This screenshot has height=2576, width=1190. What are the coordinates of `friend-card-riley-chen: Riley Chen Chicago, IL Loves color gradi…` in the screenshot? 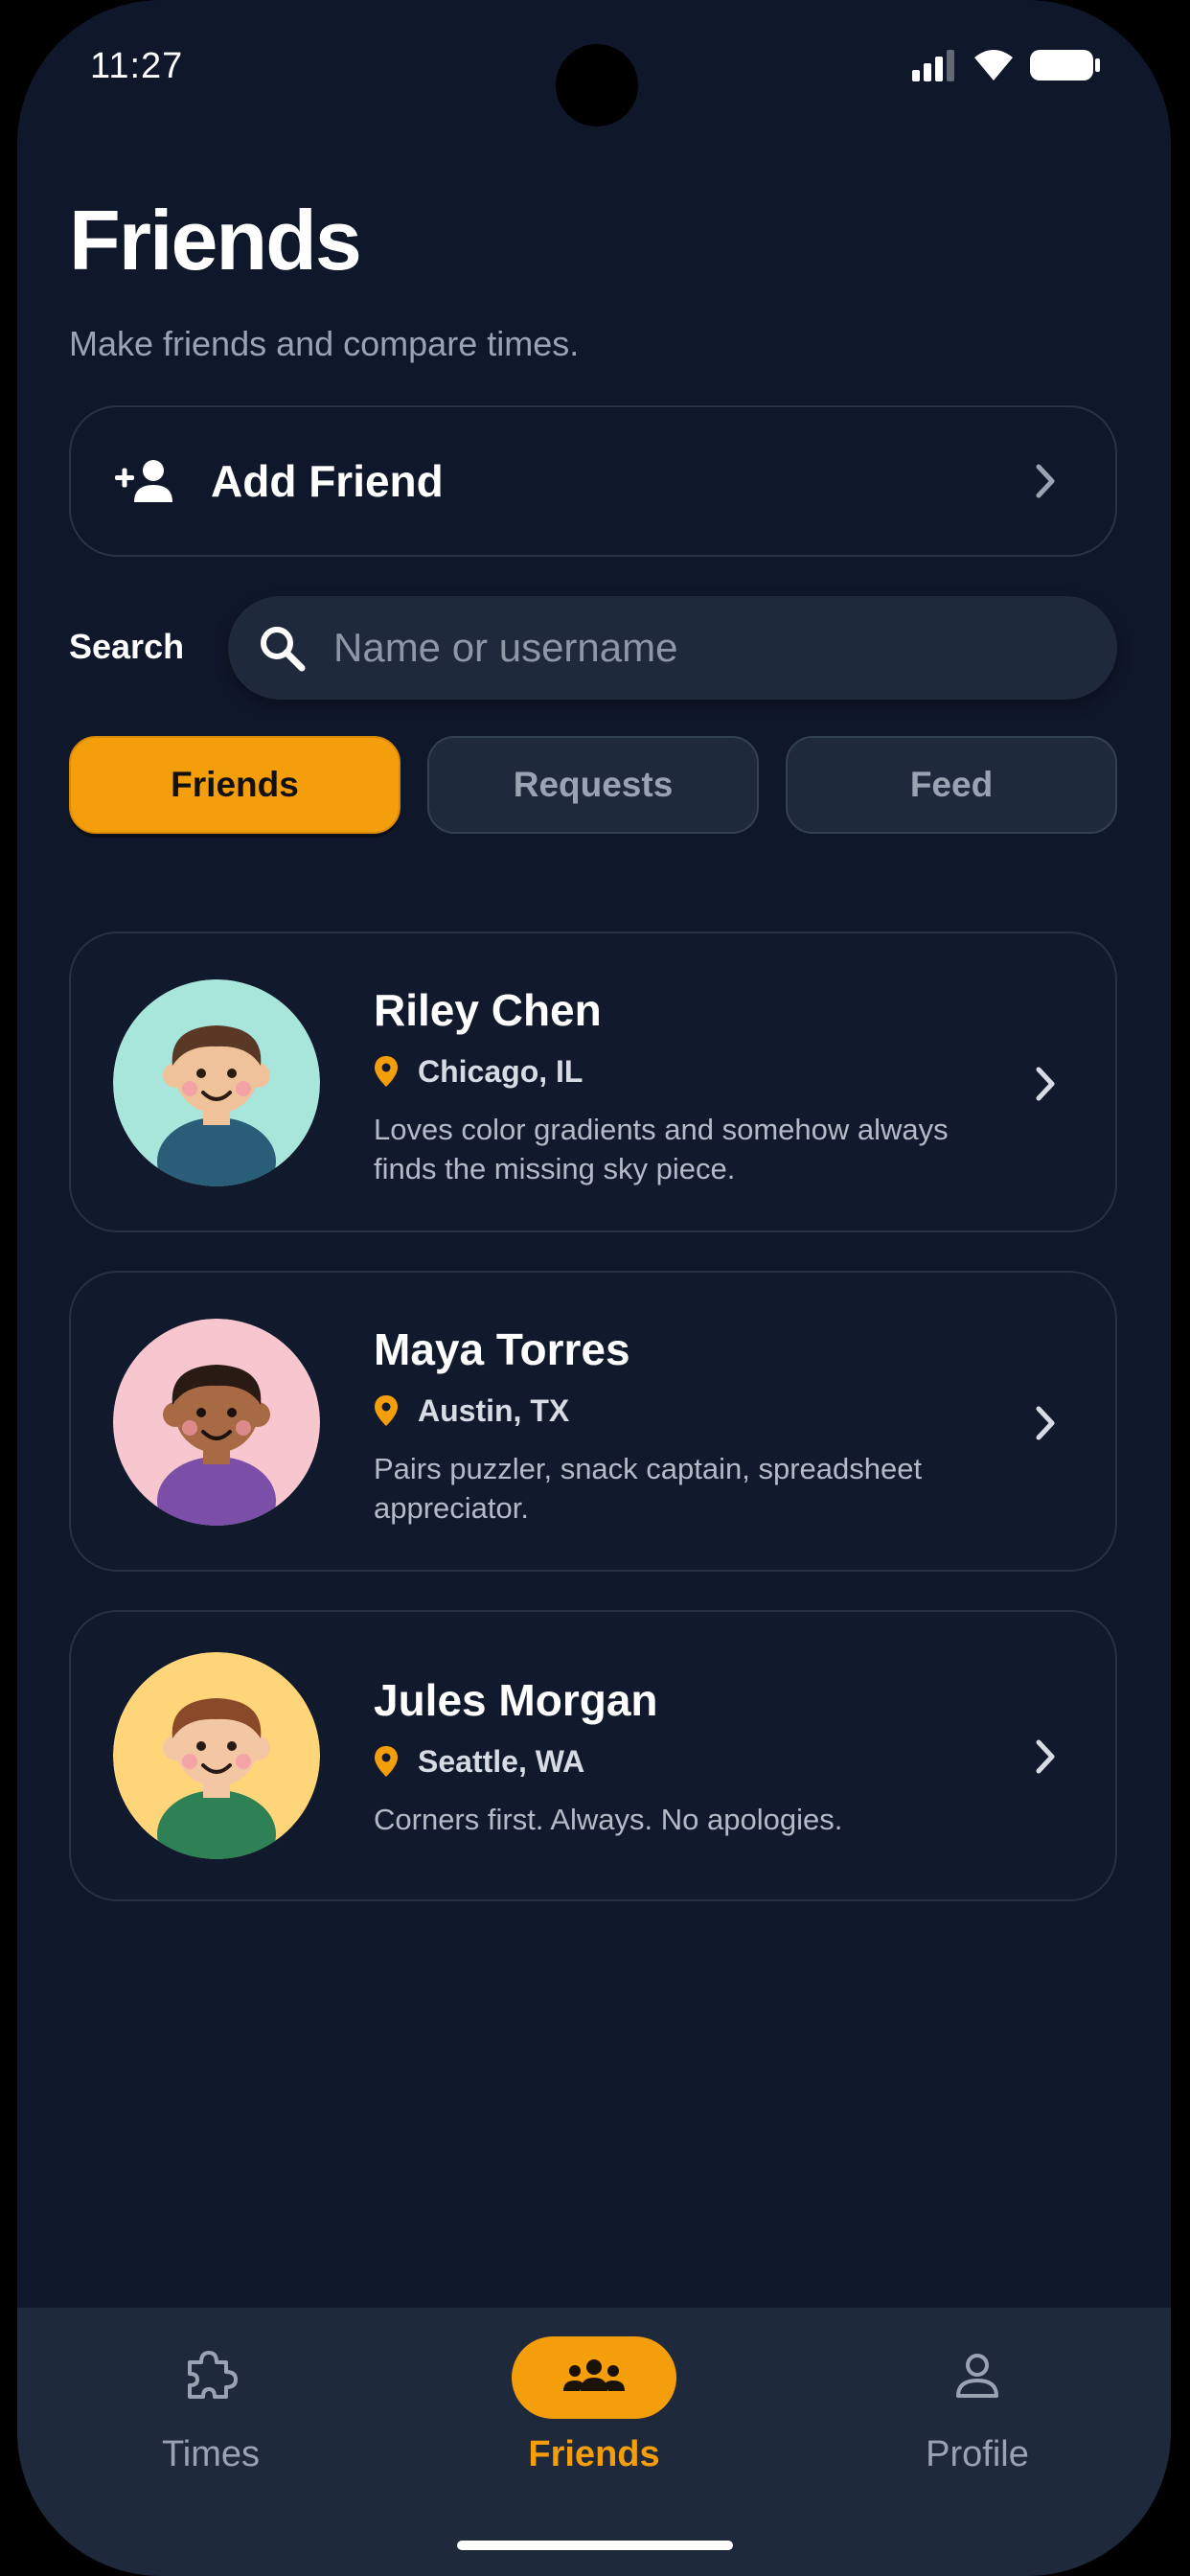 It's located at (593, 1082).